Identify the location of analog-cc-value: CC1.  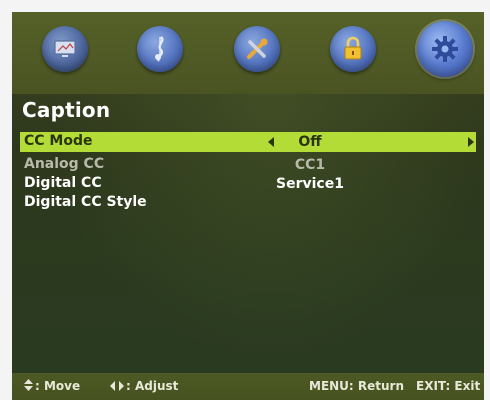
(310, 165).